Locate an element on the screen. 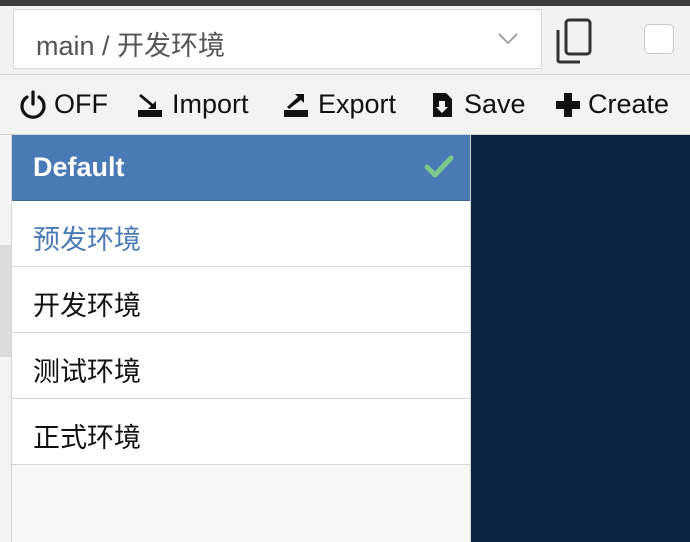  check-icon is located at coordinates (439, 166).